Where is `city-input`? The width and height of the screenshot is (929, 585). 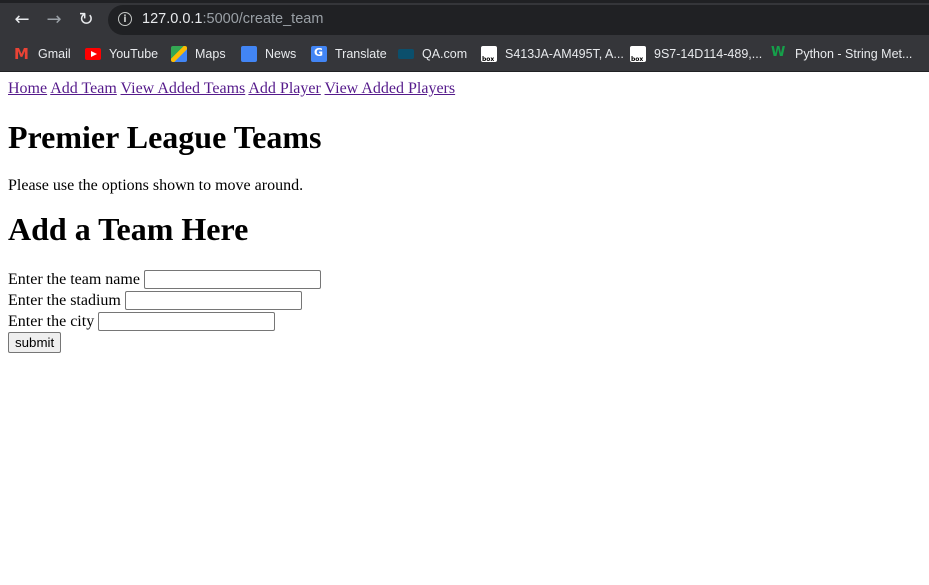
city-input is located at coordinates (187, 321).